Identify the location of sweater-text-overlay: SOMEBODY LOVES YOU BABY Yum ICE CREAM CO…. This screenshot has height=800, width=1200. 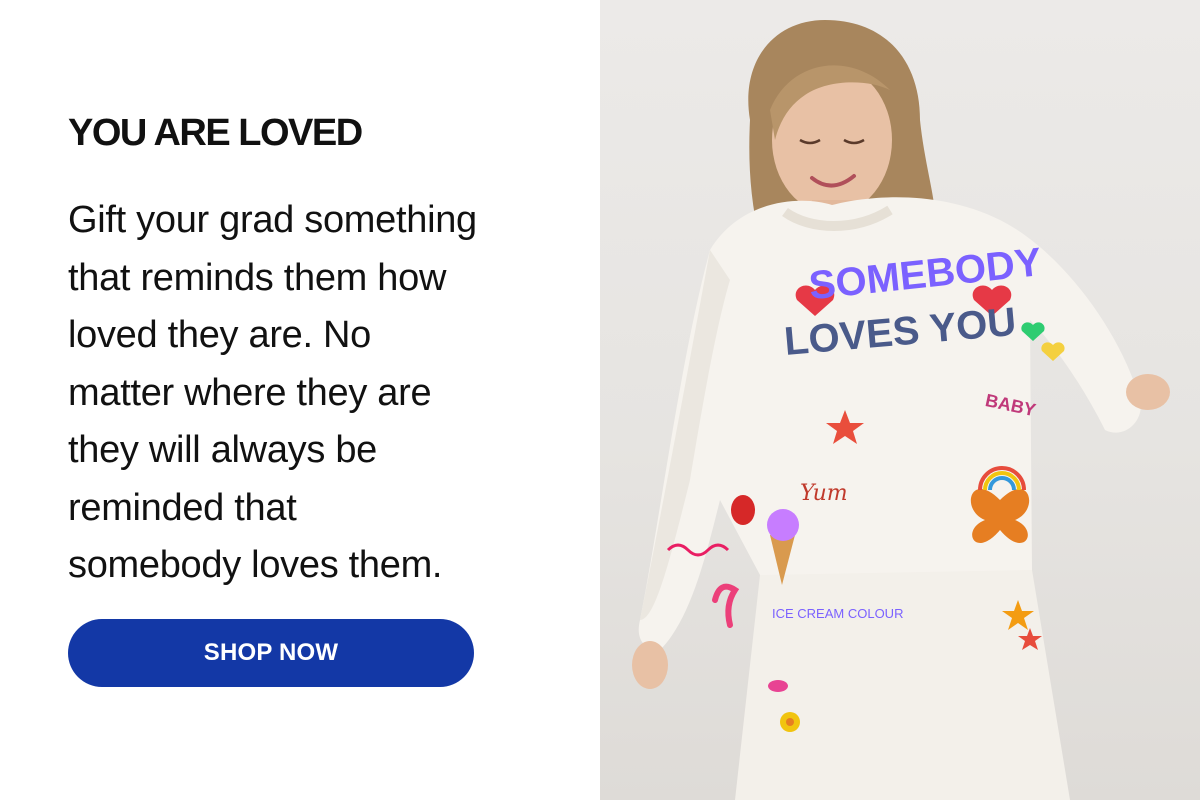
(908, 430).